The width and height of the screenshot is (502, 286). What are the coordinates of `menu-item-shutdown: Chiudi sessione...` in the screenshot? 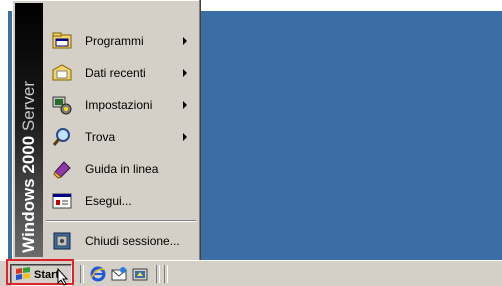 It's located at (121, 241).